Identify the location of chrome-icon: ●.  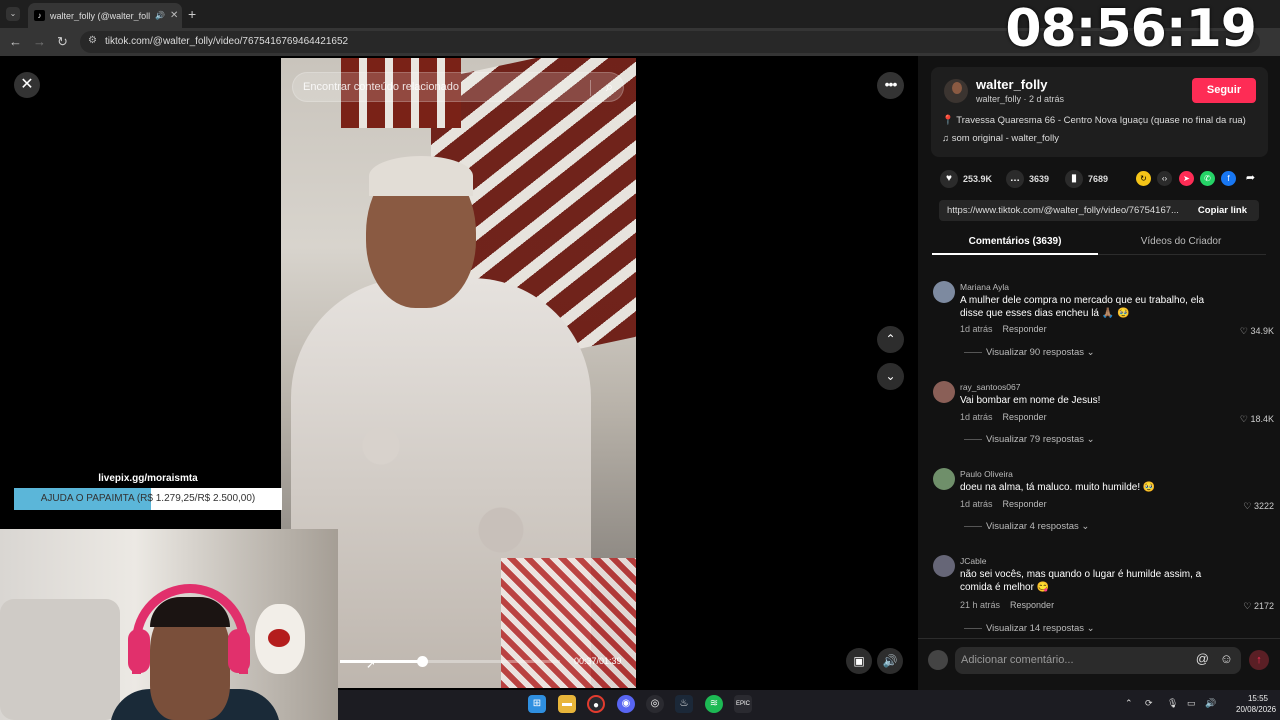
(596, 704).